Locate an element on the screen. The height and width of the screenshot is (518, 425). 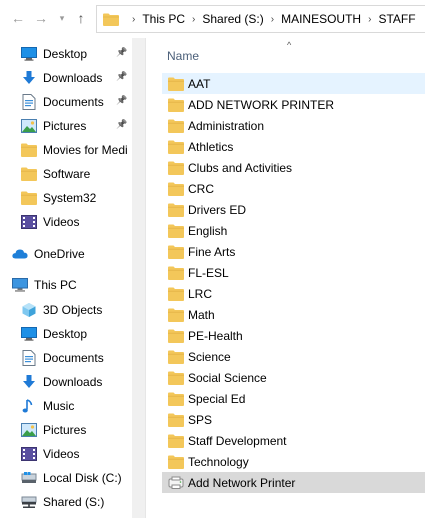
file-row-pe-health: PE-Health is located at coordinates (293, 335).